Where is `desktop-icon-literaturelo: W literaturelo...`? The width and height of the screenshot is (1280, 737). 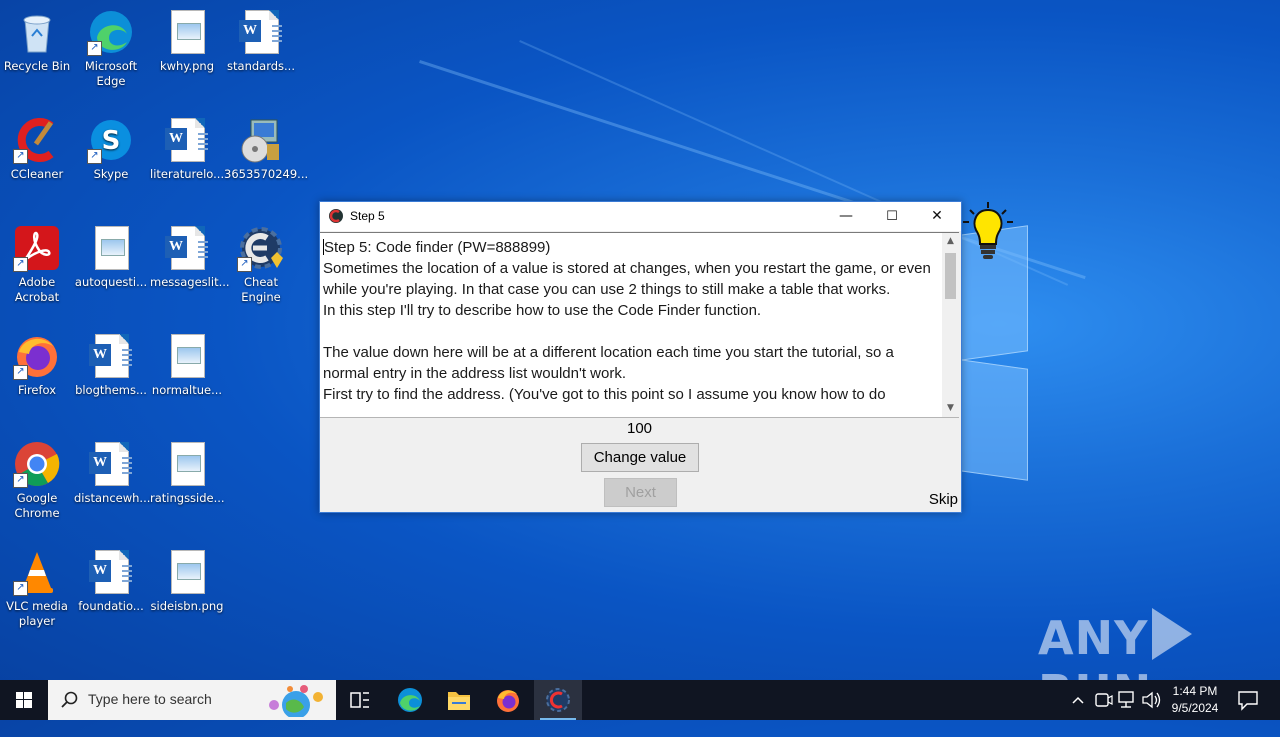 desktop-icon-literaturelo: W literaturelo... is located at coordinates (187, 149).